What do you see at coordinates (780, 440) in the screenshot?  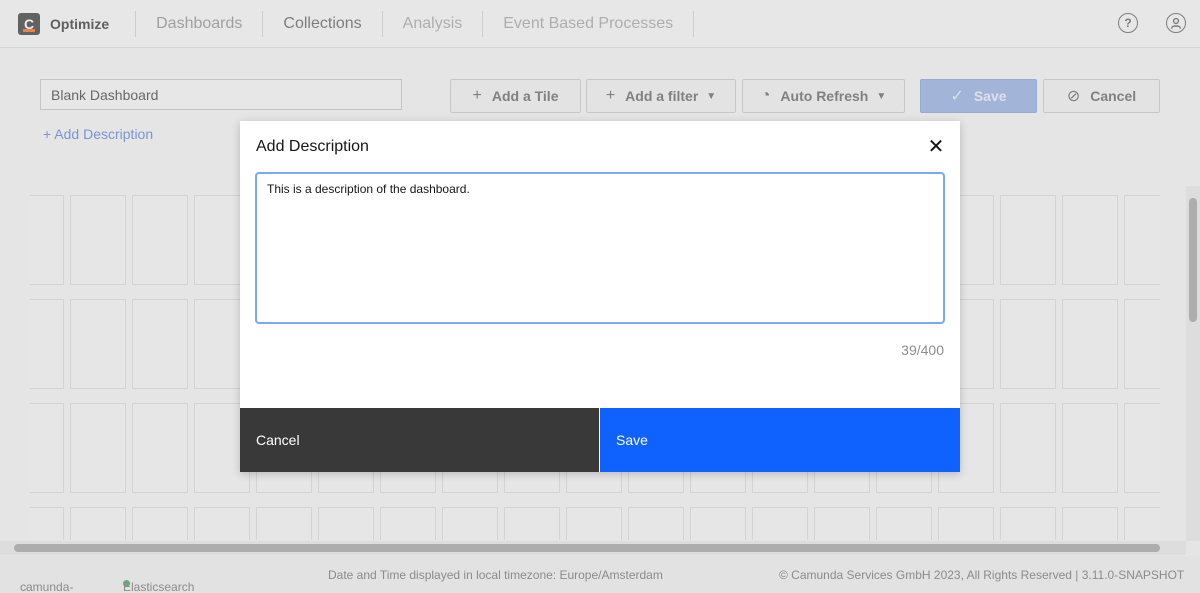 I see `modal-save-button: Save` at bounding box center [780, 440].